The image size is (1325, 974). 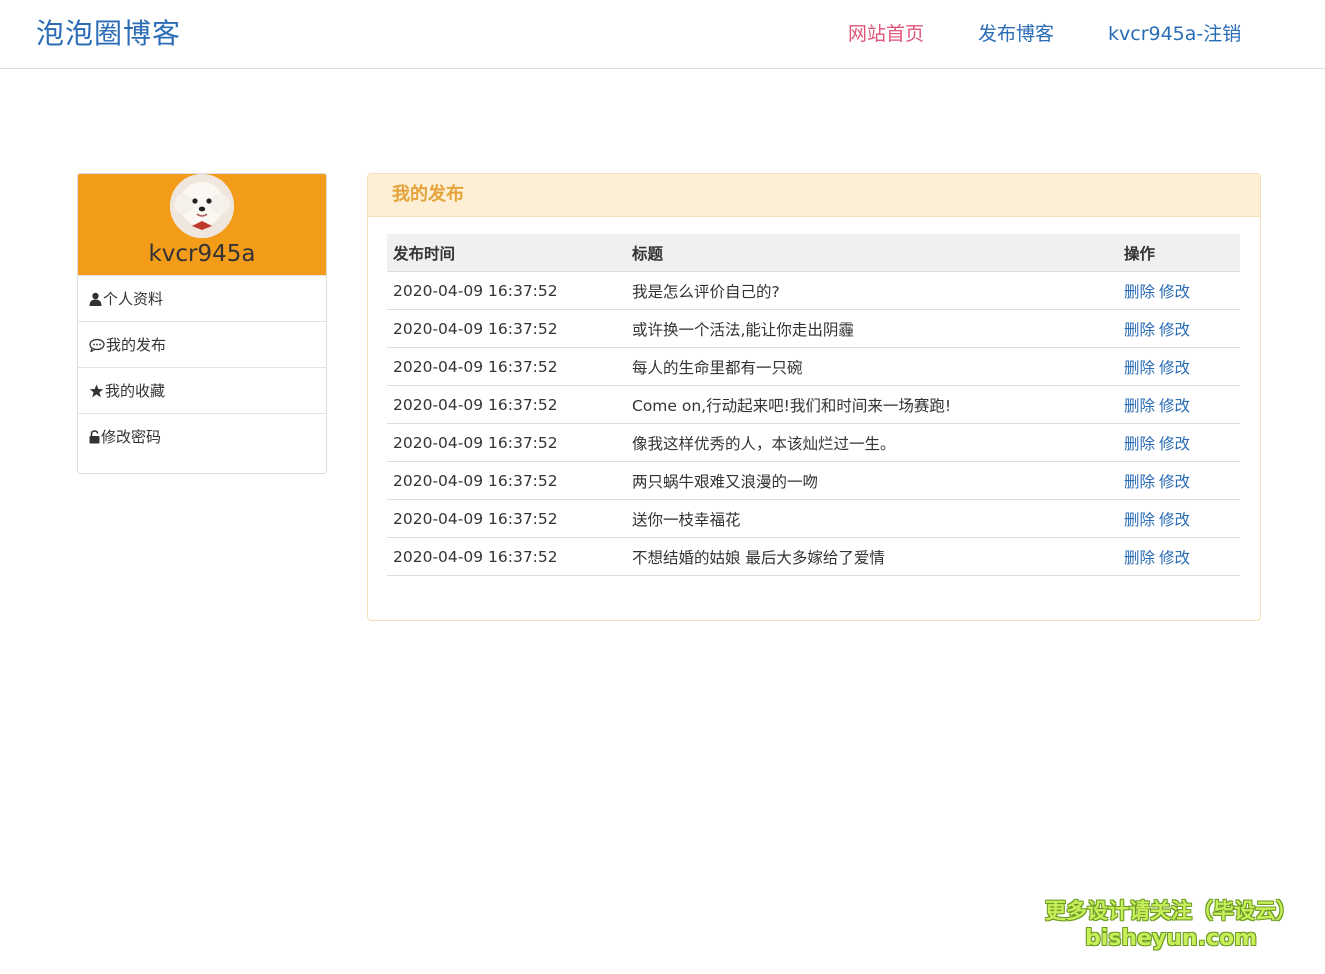 I want to click on sidebar-item-label: 我的收藏, so click(x=135, y=391).